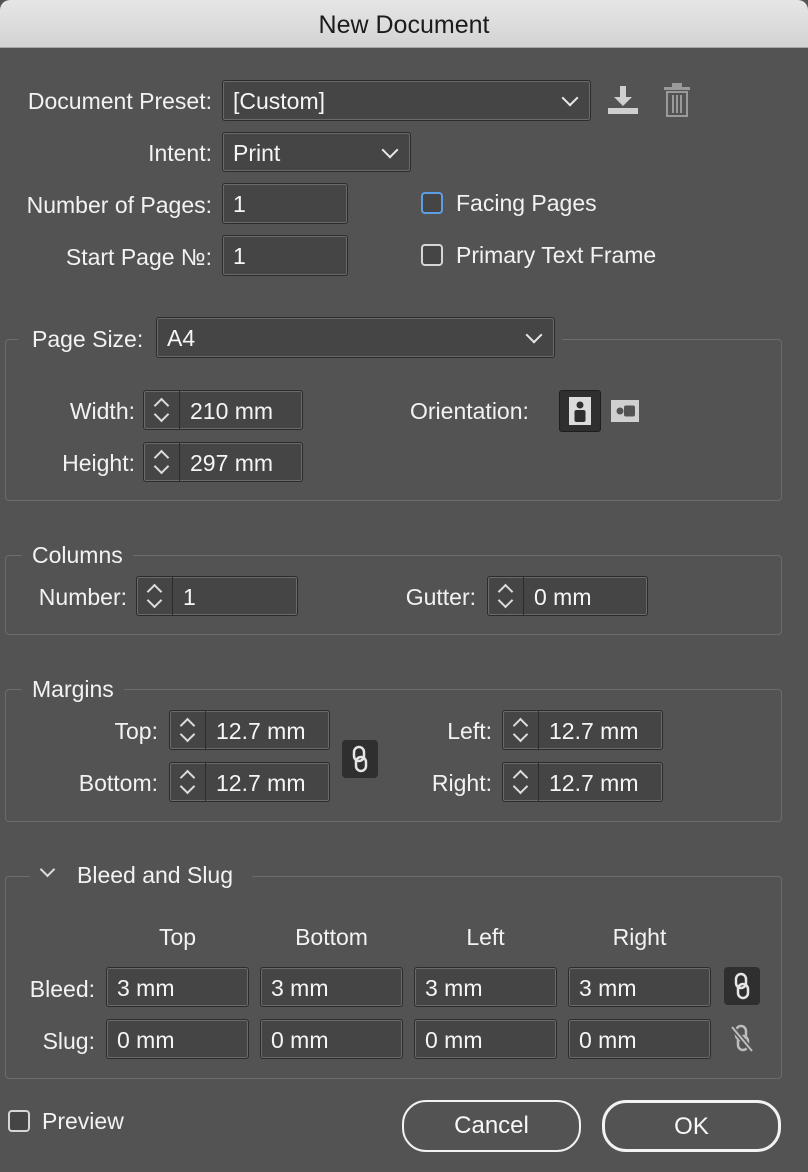 The image size is (808, 1172). I want to click on columns-title: Columns, so click(77, 555).